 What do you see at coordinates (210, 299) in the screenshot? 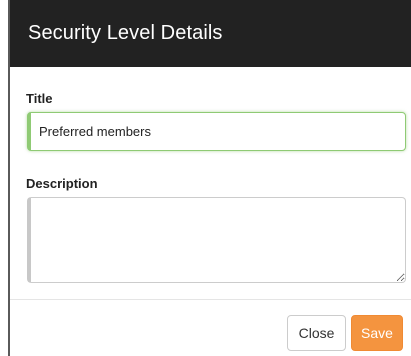
I see `footer-divider` at bounding box center [210, 299].